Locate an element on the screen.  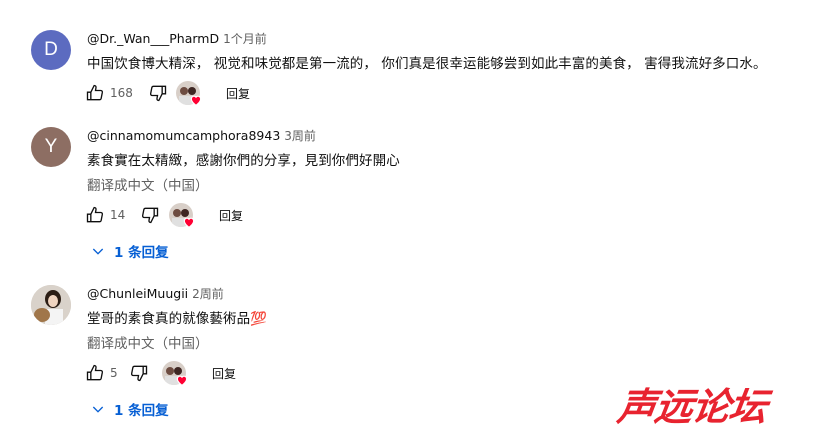
avatar-letter: Y is located at coordinates (51, 146).